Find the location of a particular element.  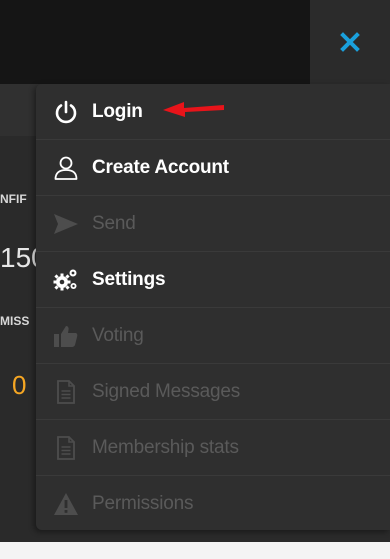

warning-icon is located at coordinates (66, 504).